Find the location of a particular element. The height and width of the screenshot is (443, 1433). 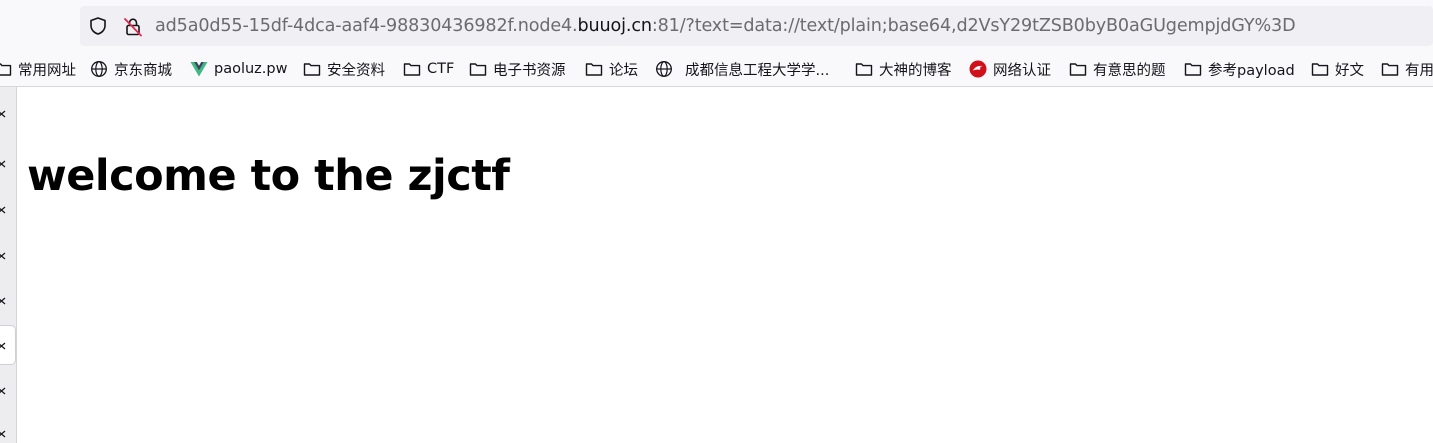

bookmark-good-articles: 好文 is located at coordinates (1337, 69).